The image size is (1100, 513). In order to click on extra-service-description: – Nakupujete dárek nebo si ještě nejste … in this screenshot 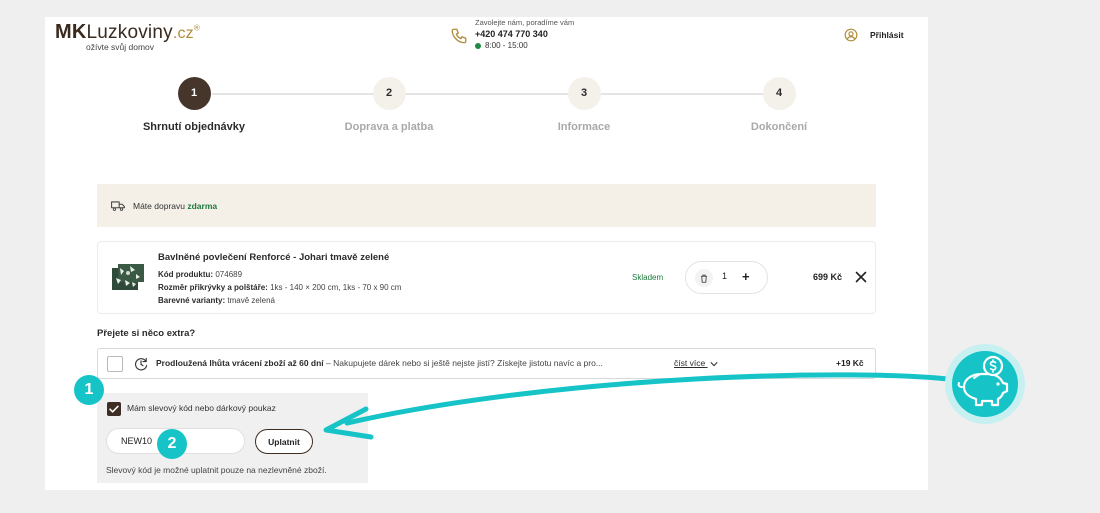, I will do `click(463, 363)`.